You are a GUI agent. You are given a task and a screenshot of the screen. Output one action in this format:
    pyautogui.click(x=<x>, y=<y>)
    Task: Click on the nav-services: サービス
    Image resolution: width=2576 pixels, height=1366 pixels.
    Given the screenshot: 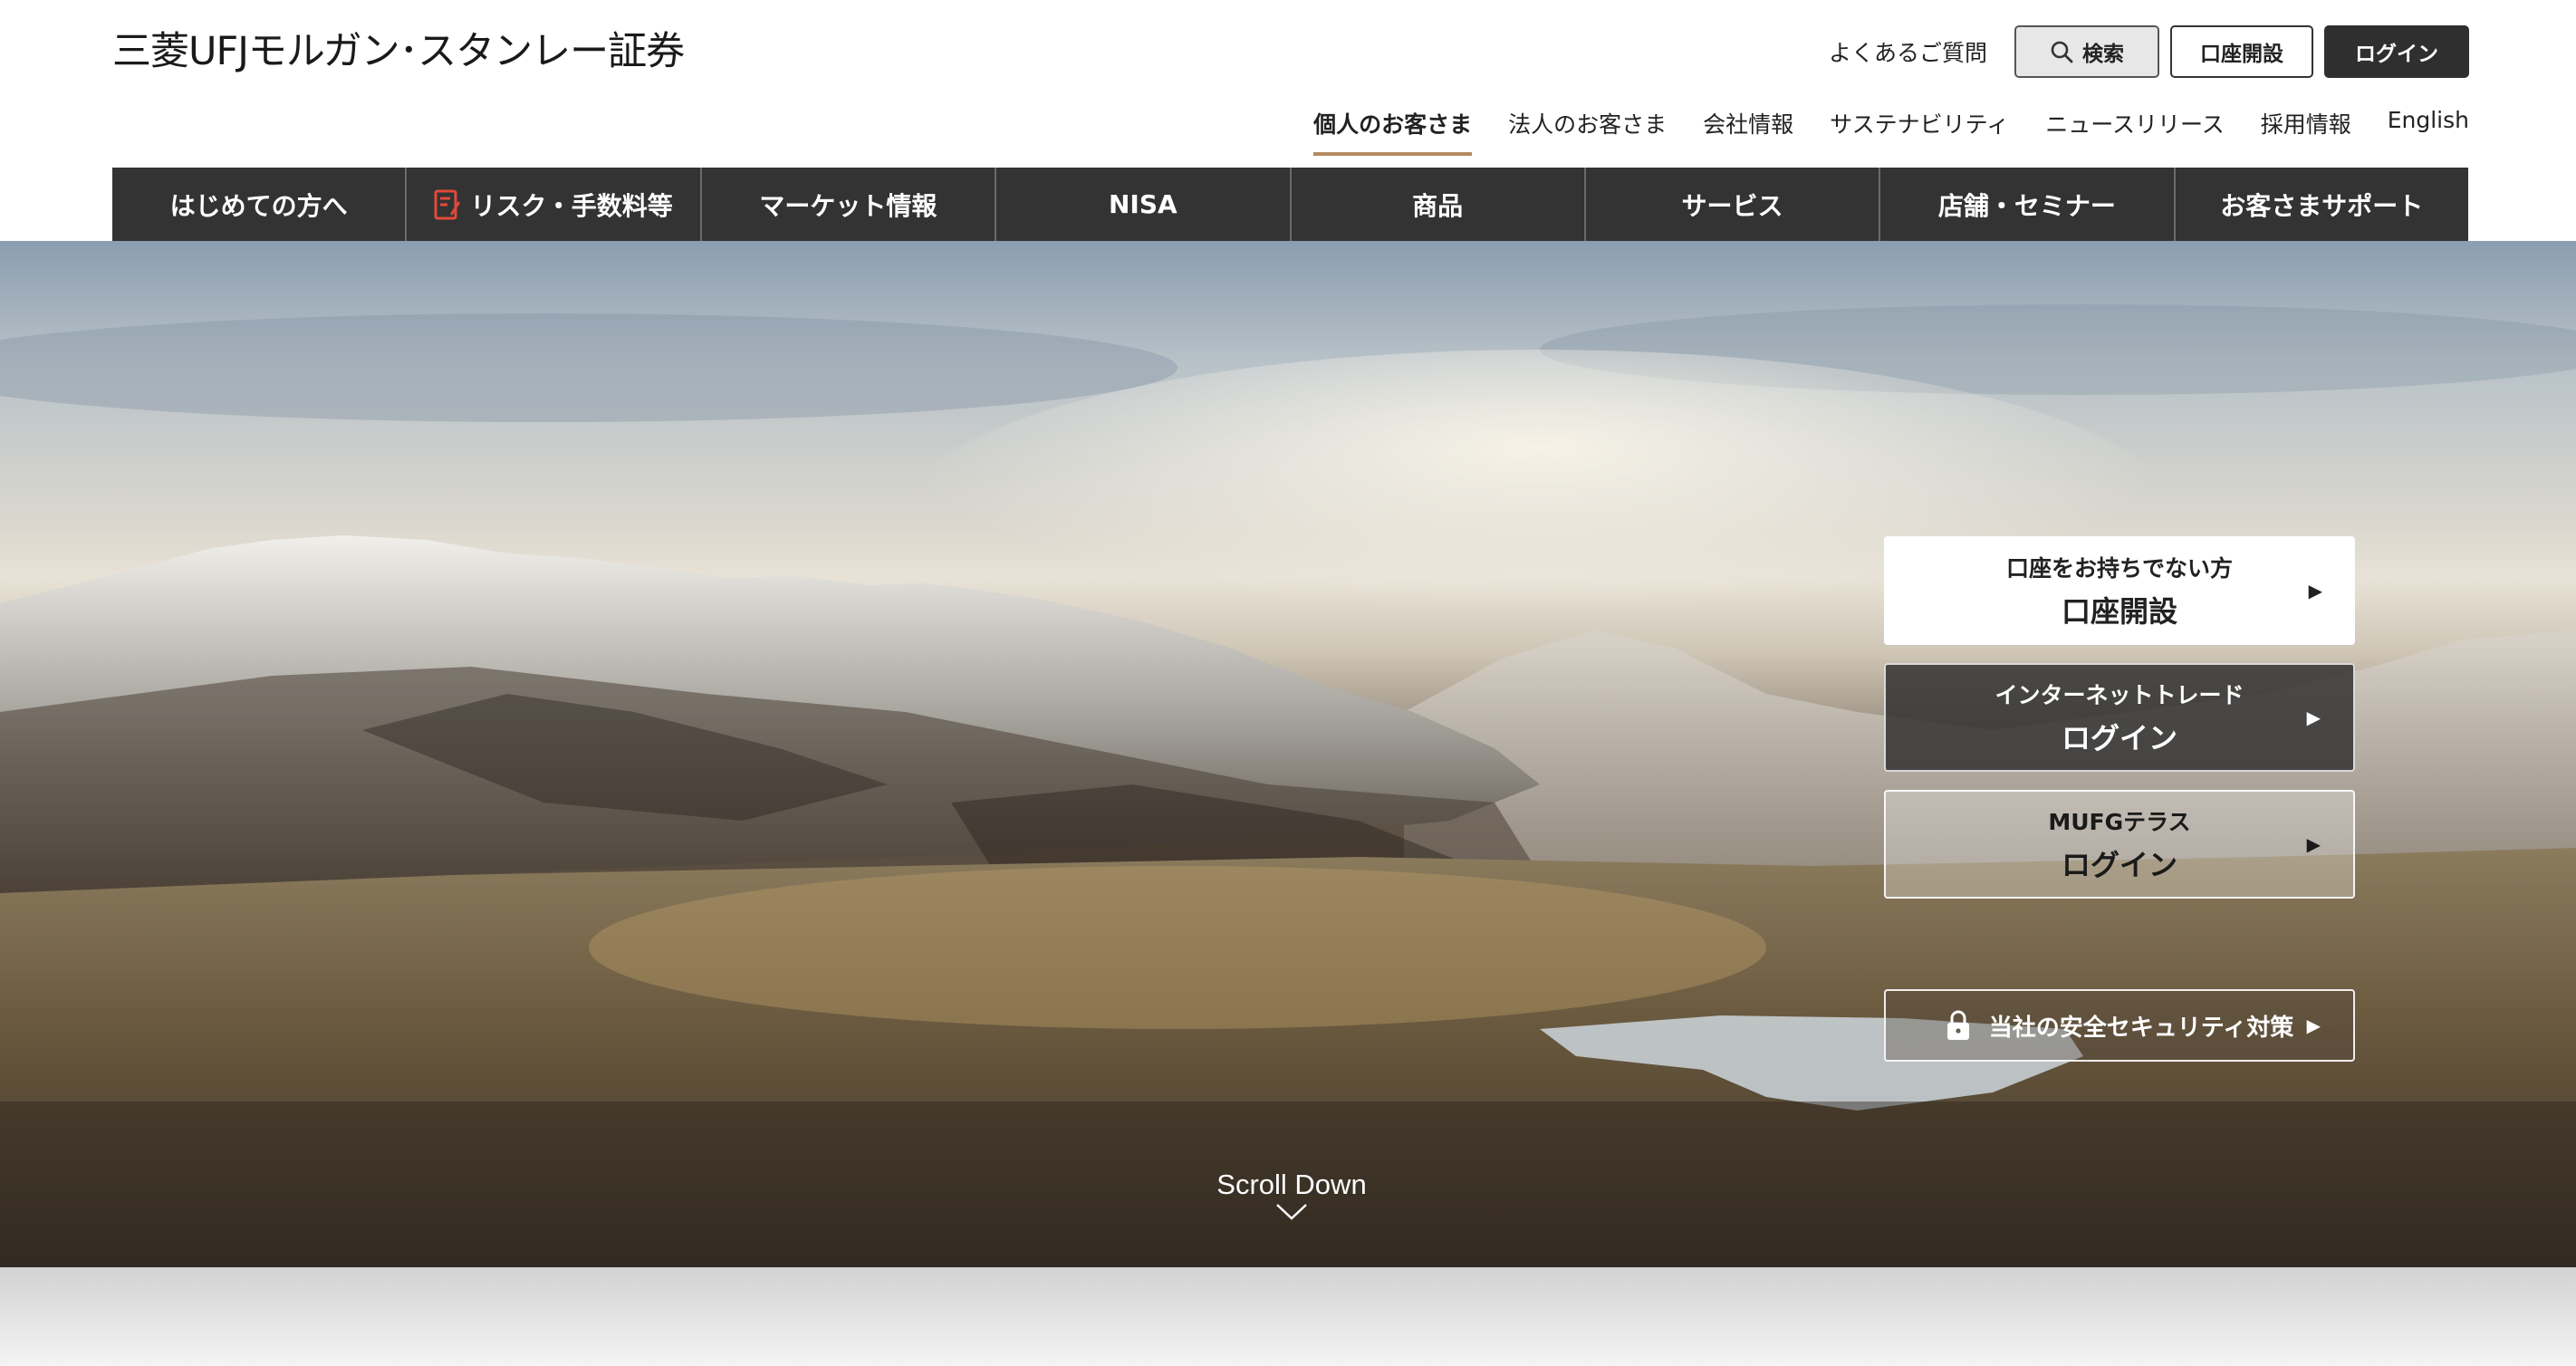 What is the action you would take?
    pyautogui.click(x=1733, y=205)
    